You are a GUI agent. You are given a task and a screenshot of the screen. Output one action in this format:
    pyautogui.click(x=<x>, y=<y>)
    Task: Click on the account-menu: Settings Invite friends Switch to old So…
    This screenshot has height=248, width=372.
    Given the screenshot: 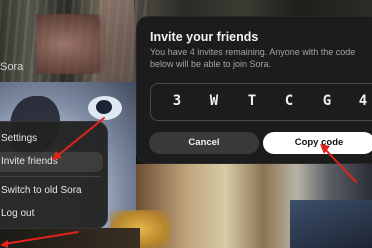 What is the action you would take?
    pyautogui.click(x=54, y=175)
    